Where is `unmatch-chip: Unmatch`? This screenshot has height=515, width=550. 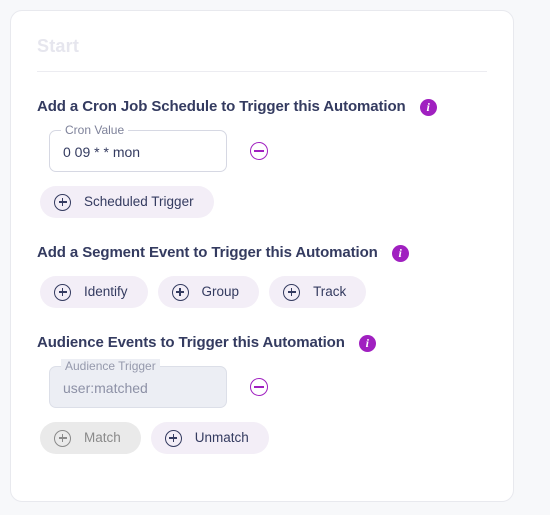 unmatch-chip: Unmatch is located at coordinates (209, 438).